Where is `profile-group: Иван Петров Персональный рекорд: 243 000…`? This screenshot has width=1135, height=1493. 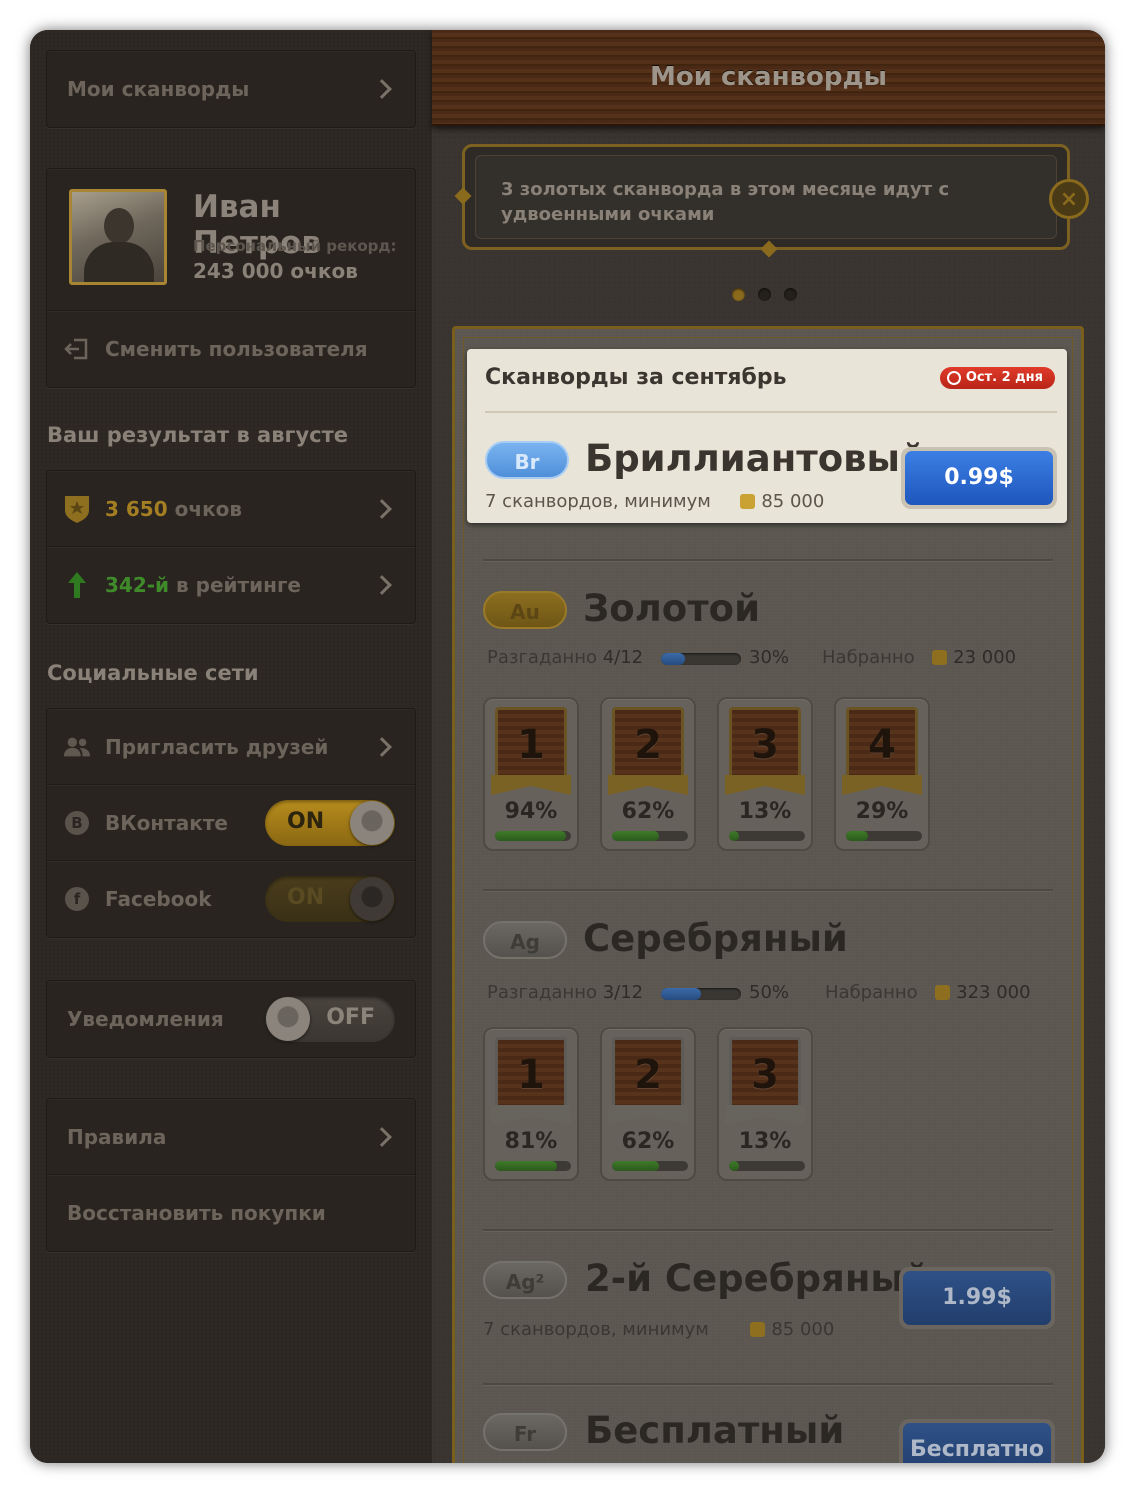
profile-group: Иван Петров Персональный рекорд: 243 000… is located at coordinates (231, 278).